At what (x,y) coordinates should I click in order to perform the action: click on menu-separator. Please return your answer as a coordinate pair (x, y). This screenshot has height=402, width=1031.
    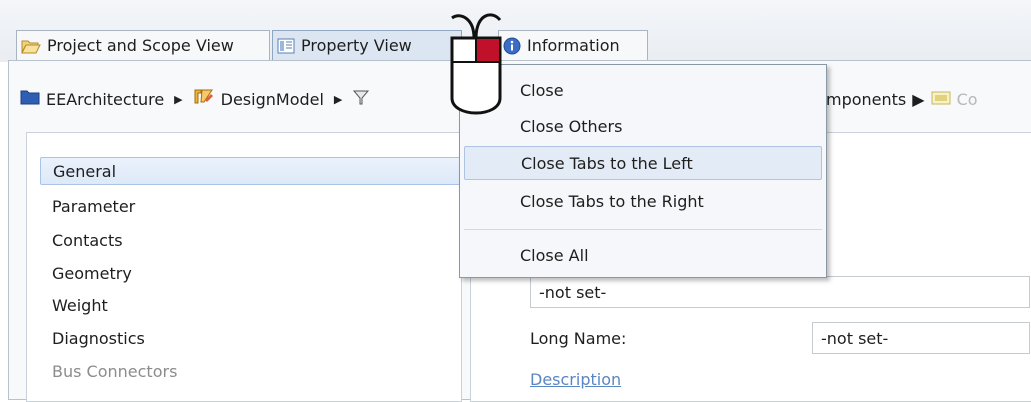
    Looking at the image, I should click on (643, 229).